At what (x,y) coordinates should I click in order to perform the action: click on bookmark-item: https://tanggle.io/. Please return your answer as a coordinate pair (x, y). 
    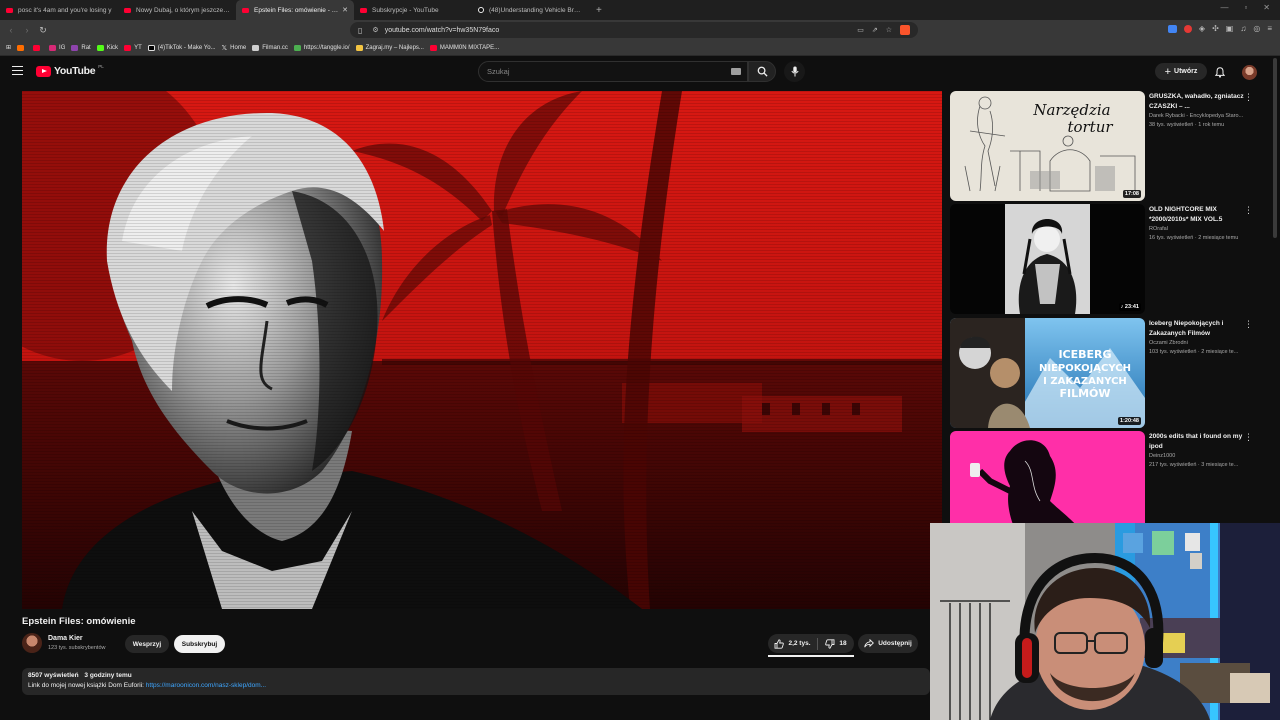
    Looking at the image, I should click on (321, 47).